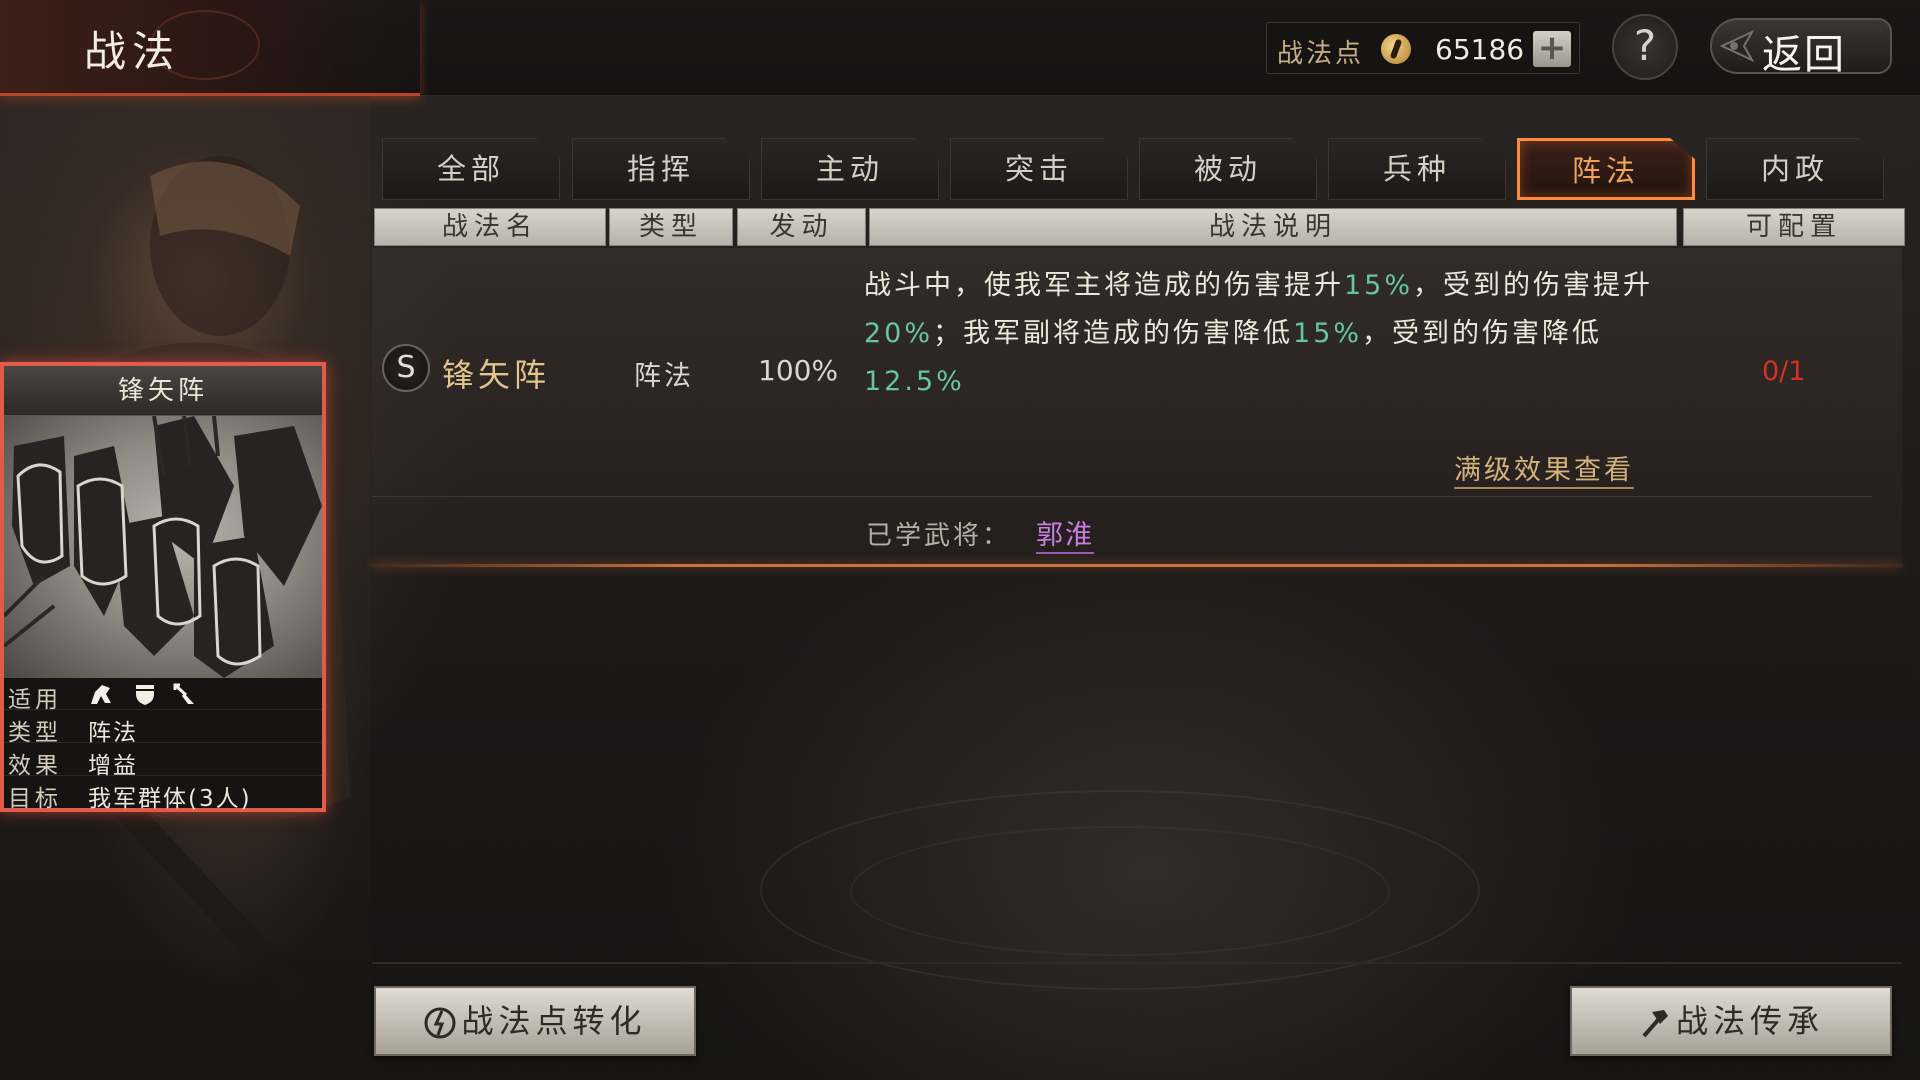 The image size is (1920, 1080). I want to click on selected-skill-card: 锋矢阵 适用 类型 阵法 效果 增益 目标 我军群体(3人), so click(163, 587).